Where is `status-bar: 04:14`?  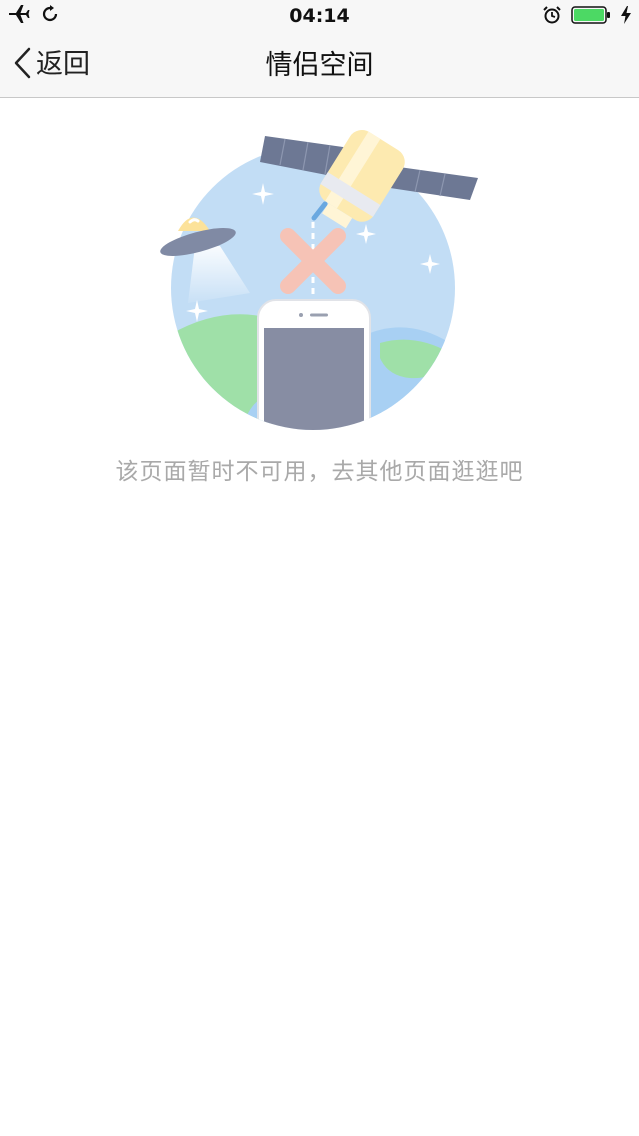
status-bar: 04:14 is located at coordinates (319, 16).